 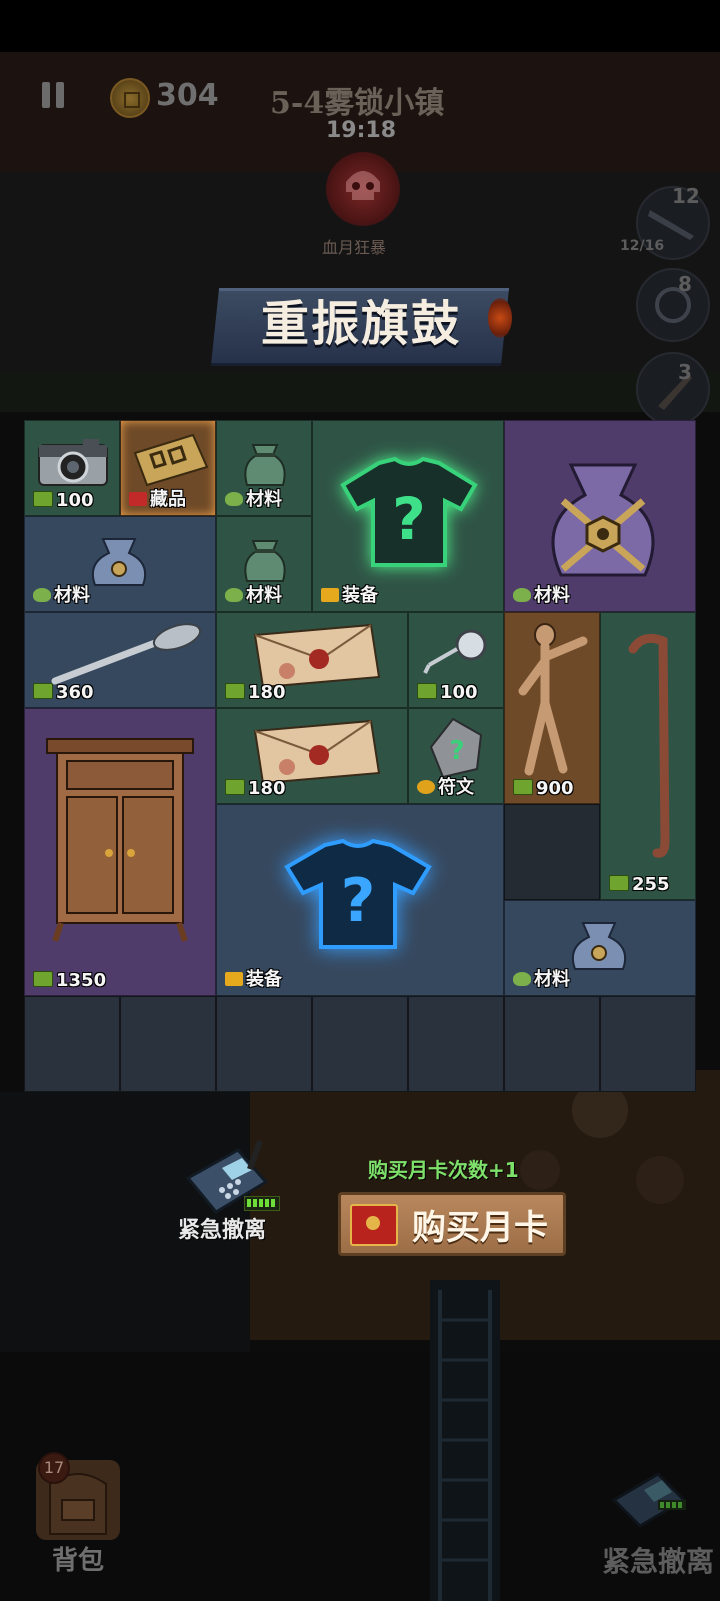 What do you see at coordinates (553, 699) in the screenshot?
I see `mannequin-icon` at bounding box center [553, 699].